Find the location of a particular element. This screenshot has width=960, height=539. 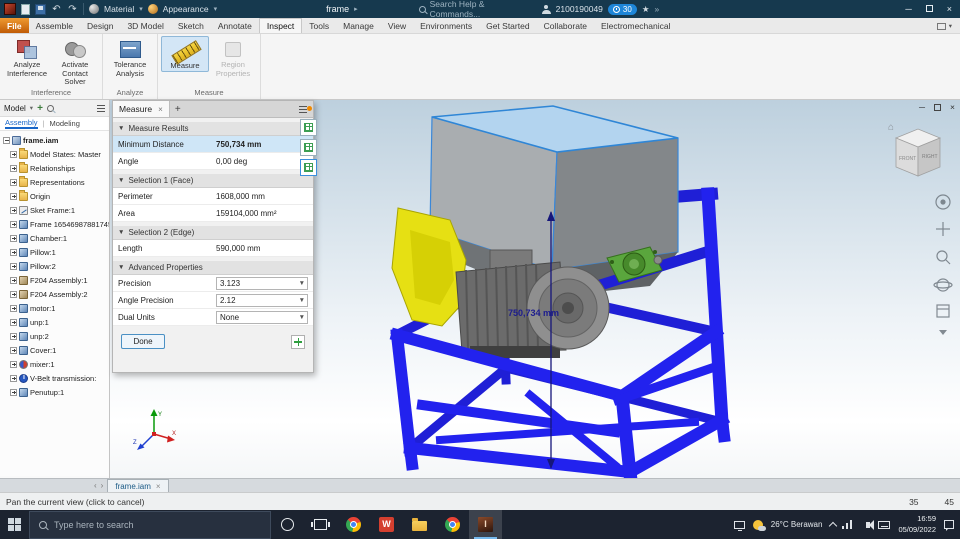

measure-row: ▼ Dual Units None ▼ is located at coordinates (213, 317).